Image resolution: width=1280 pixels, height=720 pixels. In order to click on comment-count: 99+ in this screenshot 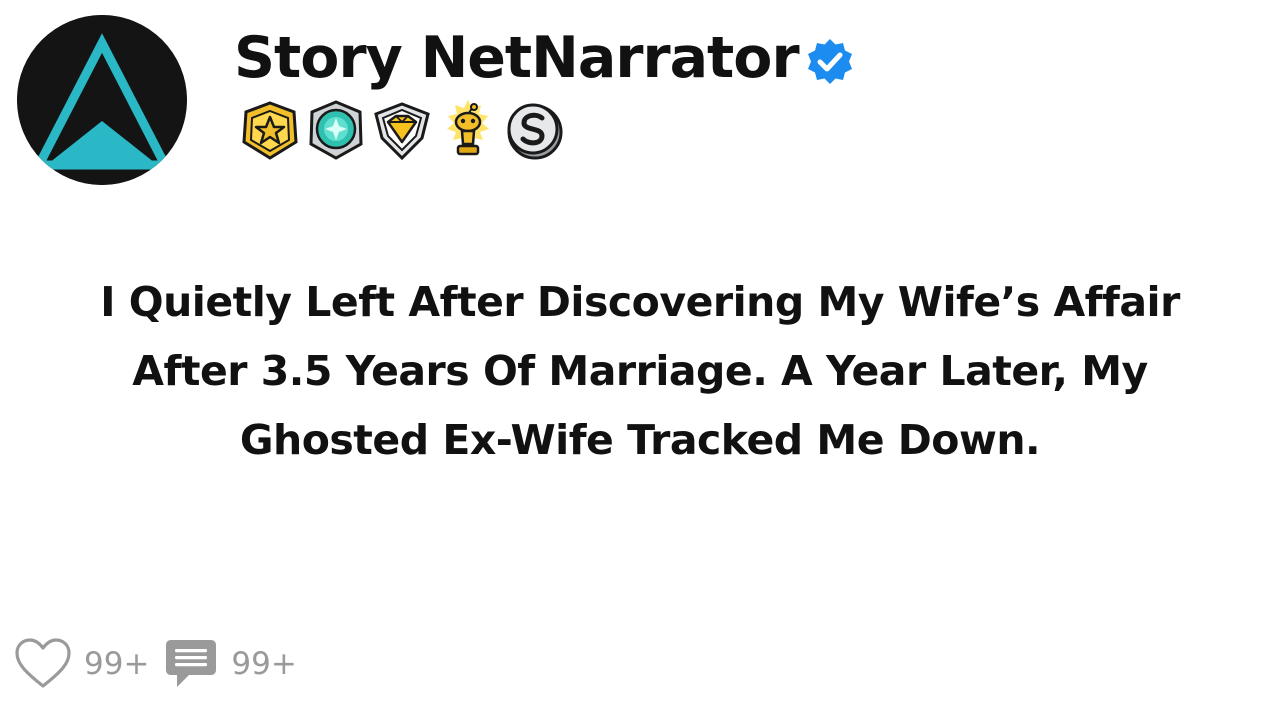, I will do `click(264, 663)`.